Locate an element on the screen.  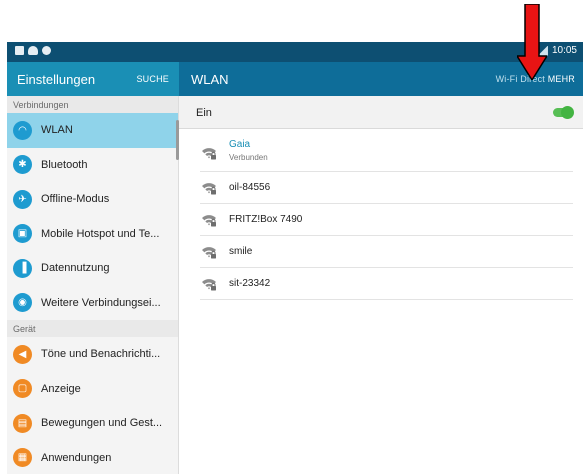
sidebar-item-data-usage: ▐ Datennutzung is located at coordinates (92, 268).